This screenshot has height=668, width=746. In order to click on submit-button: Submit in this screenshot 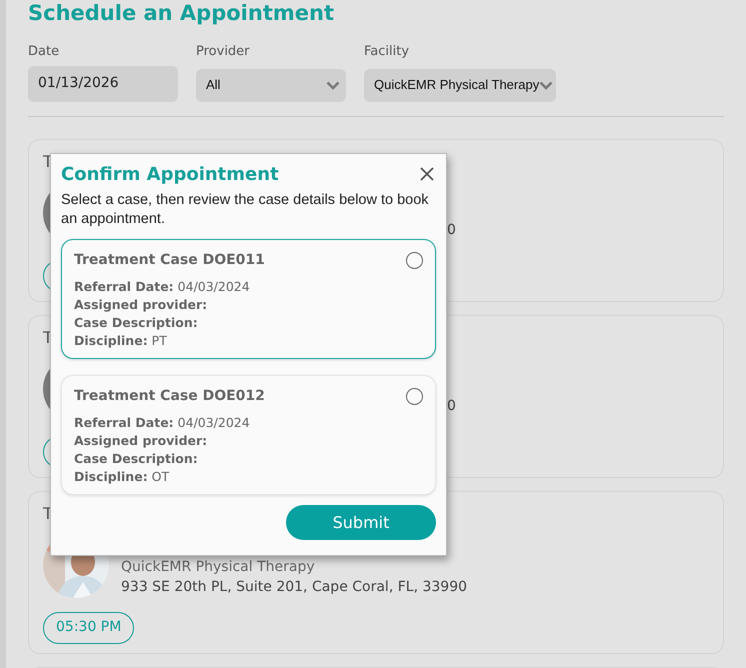, I will do `click(361, 522)`.